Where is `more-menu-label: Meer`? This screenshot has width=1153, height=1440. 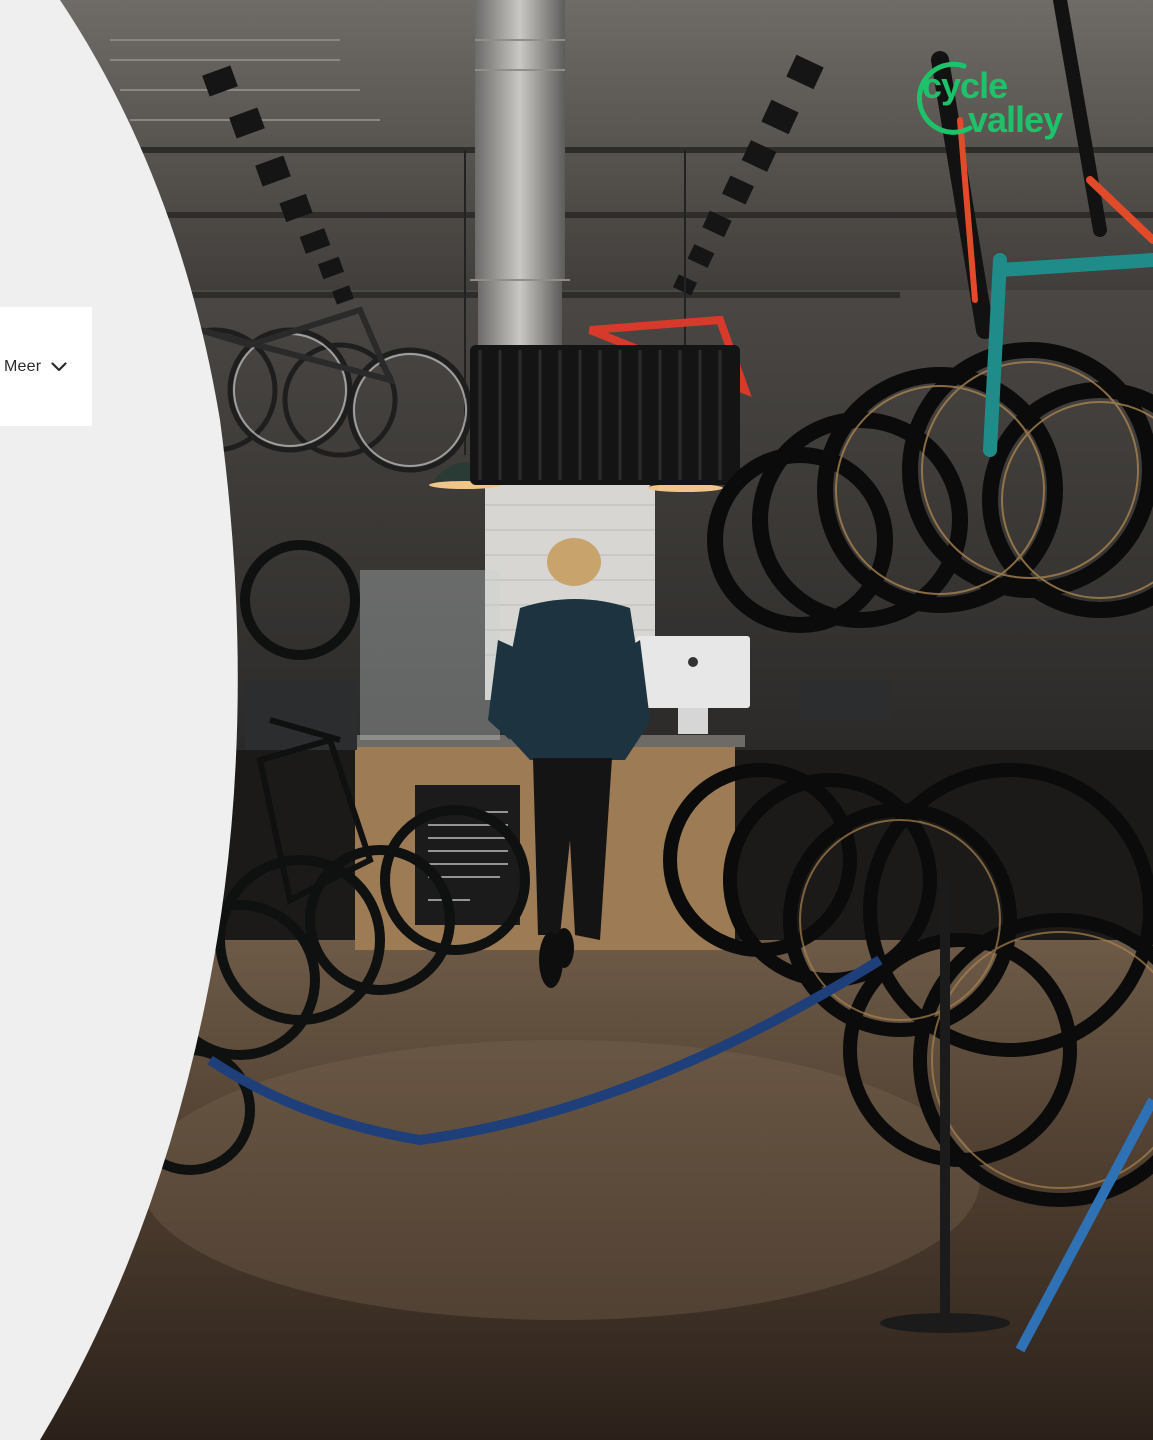 more-menu-label: Meer is located at coordinates (23, 366).